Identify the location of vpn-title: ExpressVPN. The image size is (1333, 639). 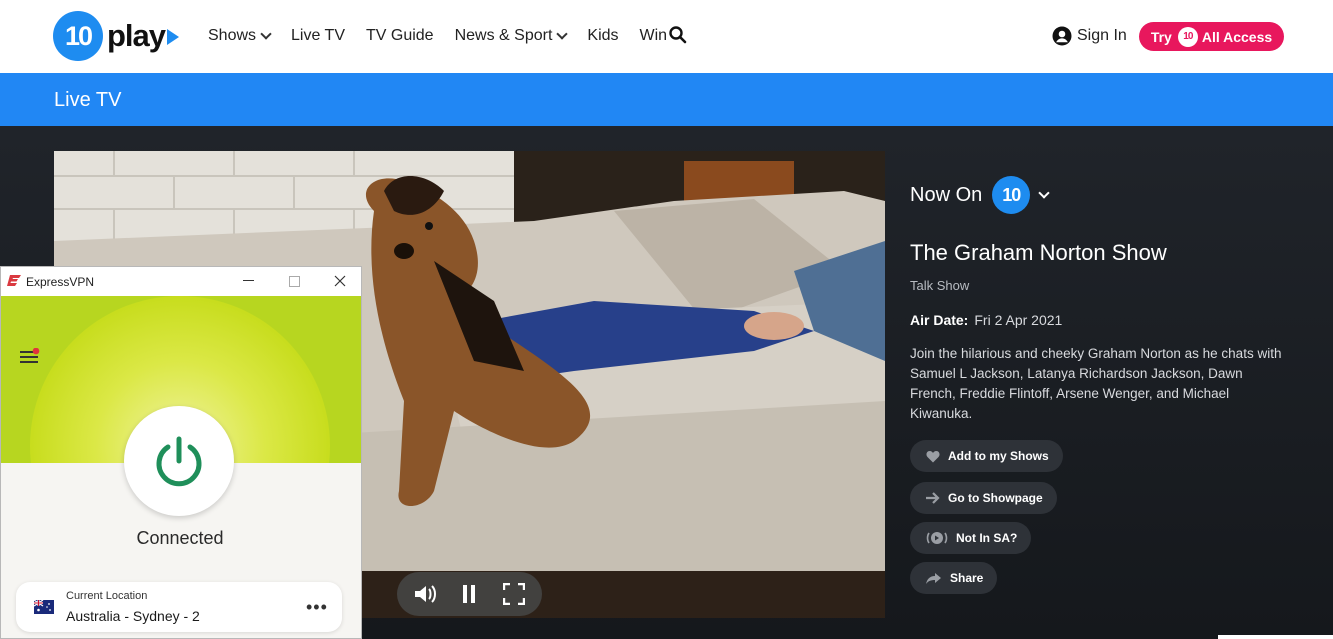
(60, 282).